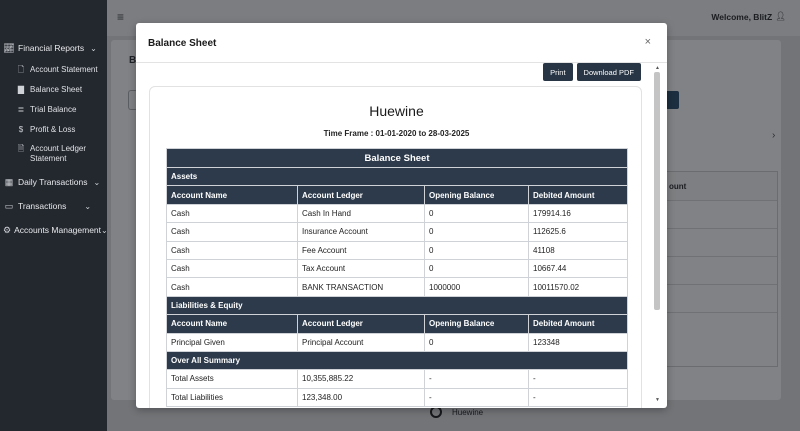 This screenshot has height=431, width=800. I want to click on sidebar-item-label-line1: Account Ledger, so click(58, 148).